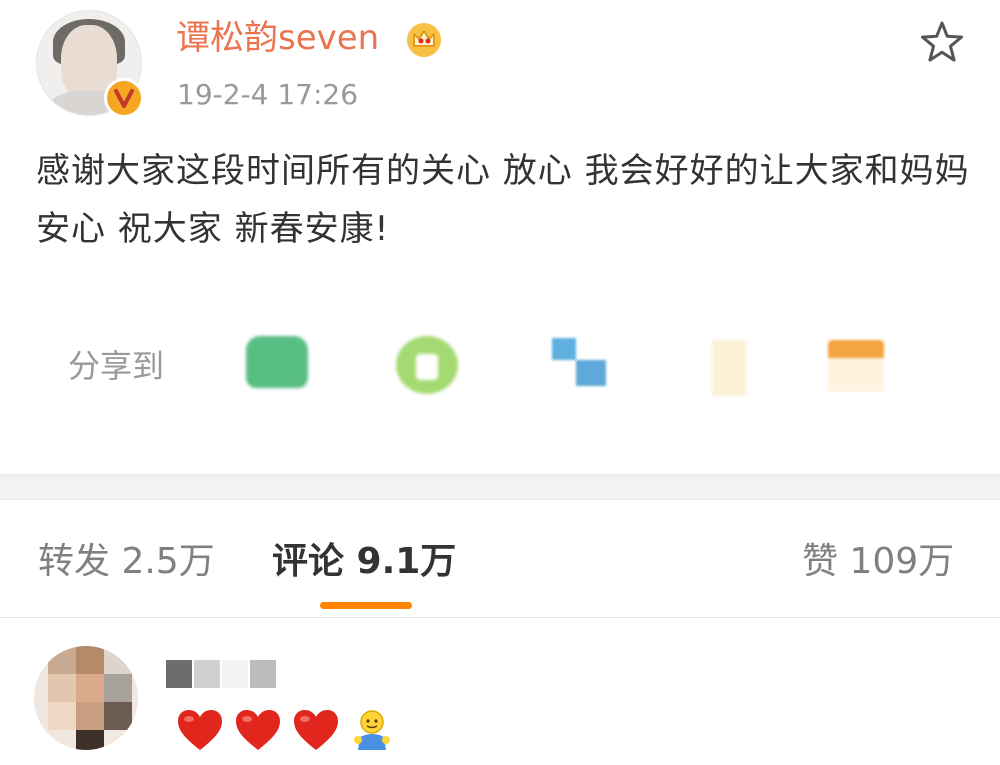 The width and height of the screenshot is (1000, 765). What do you see at coordinates (579, 362) in the screenshot?
I see `qq-icon` at bounding box center [579, 362].